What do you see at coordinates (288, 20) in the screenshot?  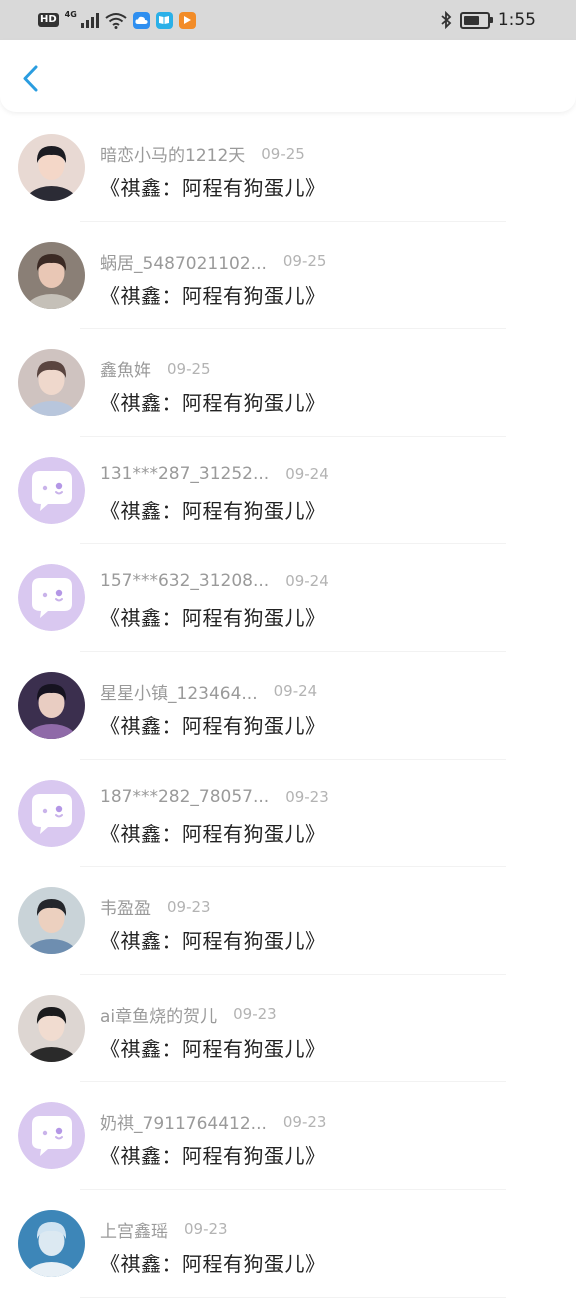 I see `status-bar: HD 4G 1:55` at bounding box center [288, 20].